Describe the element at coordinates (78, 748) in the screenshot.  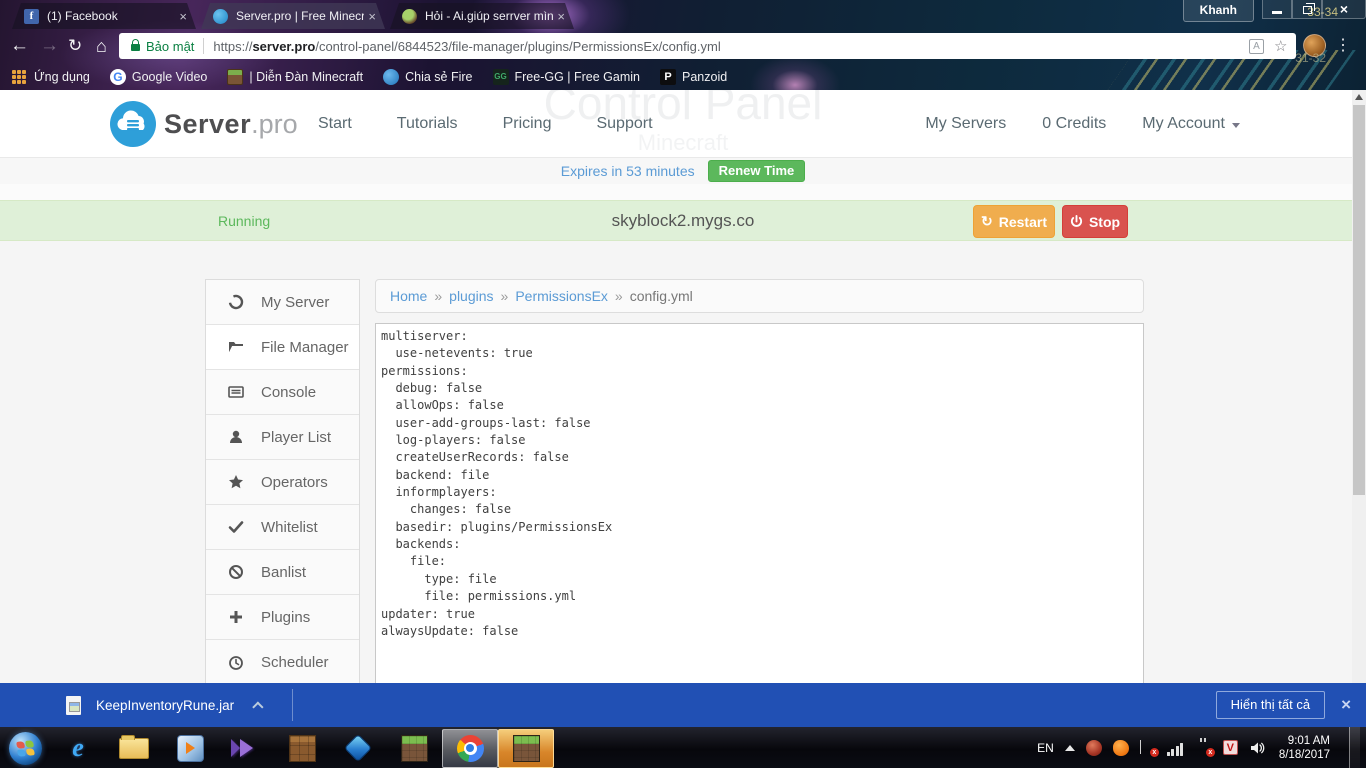
I see `taskbar-item-internet-explorer: e` at that location.